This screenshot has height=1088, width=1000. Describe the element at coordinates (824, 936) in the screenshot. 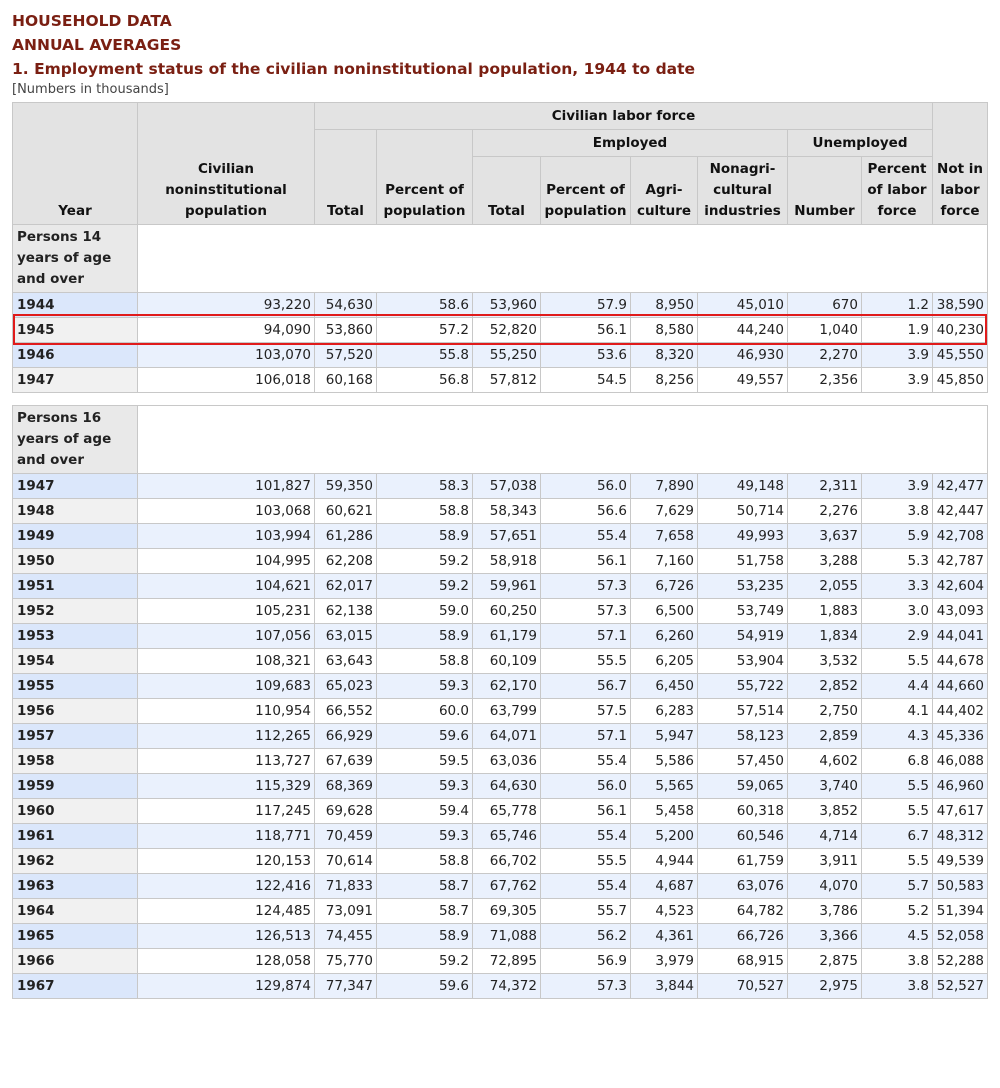

I see `table-cell: 3,366` at that location.